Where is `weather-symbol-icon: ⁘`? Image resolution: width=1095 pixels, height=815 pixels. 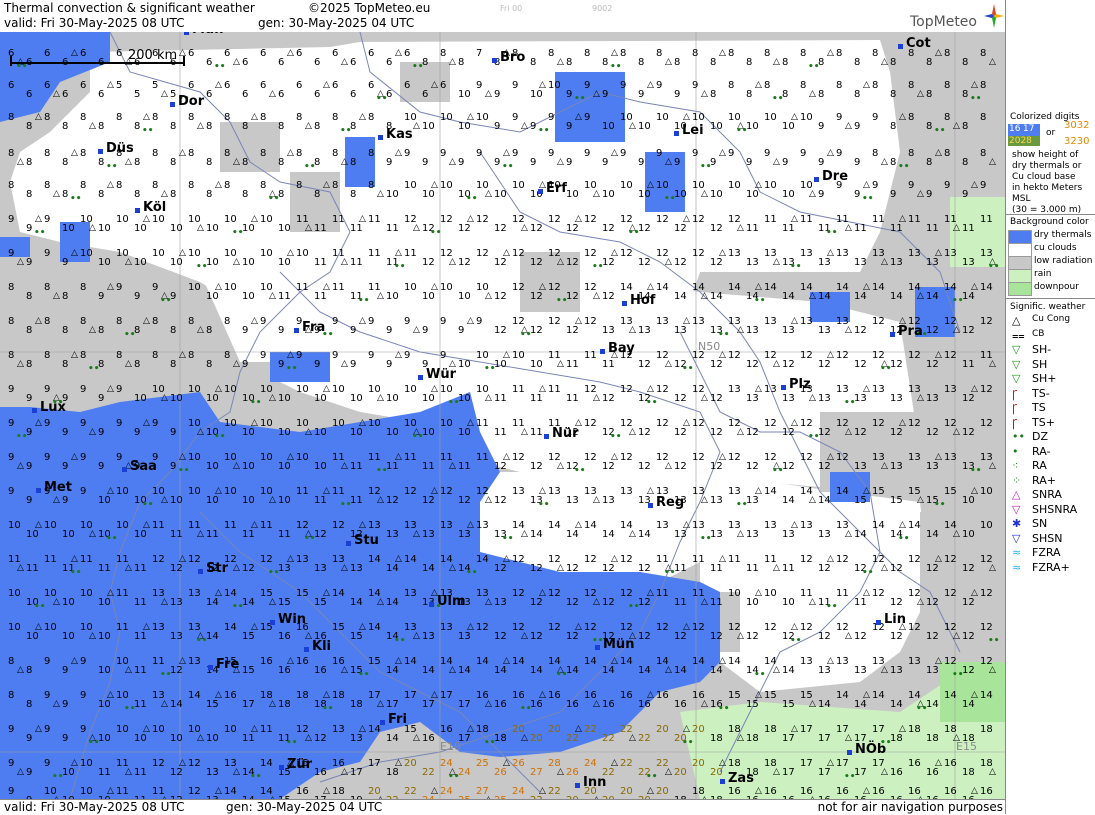
weather-symbol-icon: ⁘ is located at coordinates (1017, 480).